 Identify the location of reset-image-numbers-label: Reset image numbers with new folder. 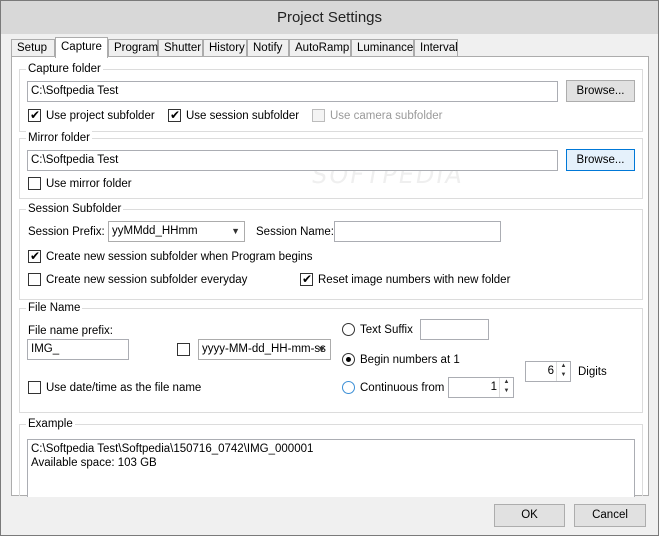
(414, 280).